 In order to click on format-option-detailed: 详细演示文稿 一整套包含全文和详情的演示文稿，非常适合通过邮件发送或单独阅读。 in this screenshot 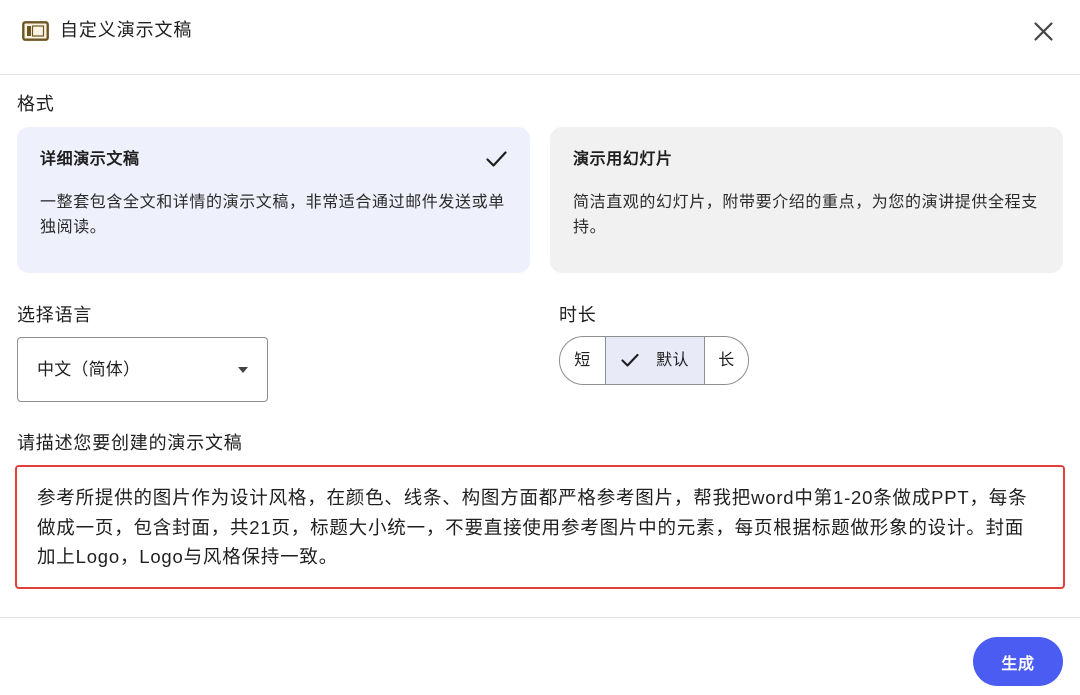, I will do `click(273, 200)`.